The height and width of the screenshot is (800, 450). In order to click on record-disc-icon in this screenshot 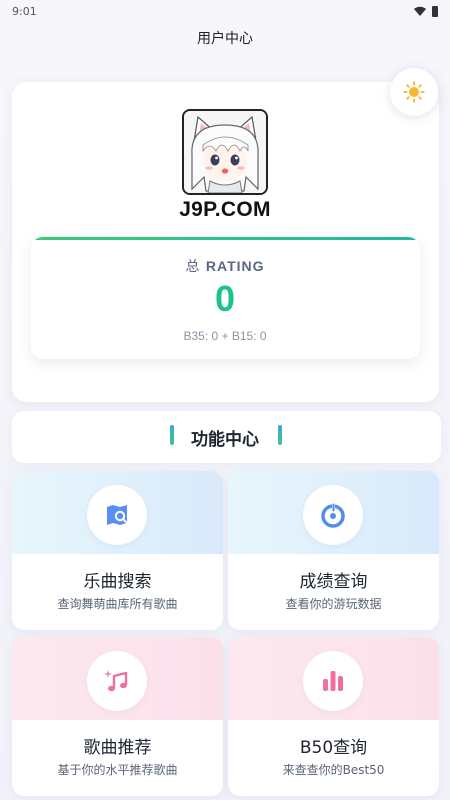, I will do `click(333, 515)`.